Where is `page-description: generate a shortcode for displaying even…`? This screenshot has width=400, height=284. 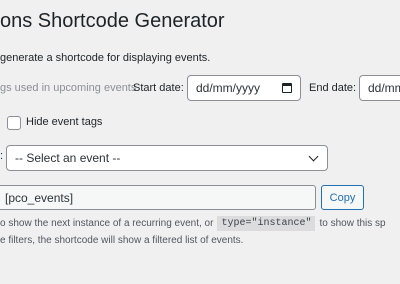 page-description: generate a shortcode for displaying even… is located at coordinates (105, 58).